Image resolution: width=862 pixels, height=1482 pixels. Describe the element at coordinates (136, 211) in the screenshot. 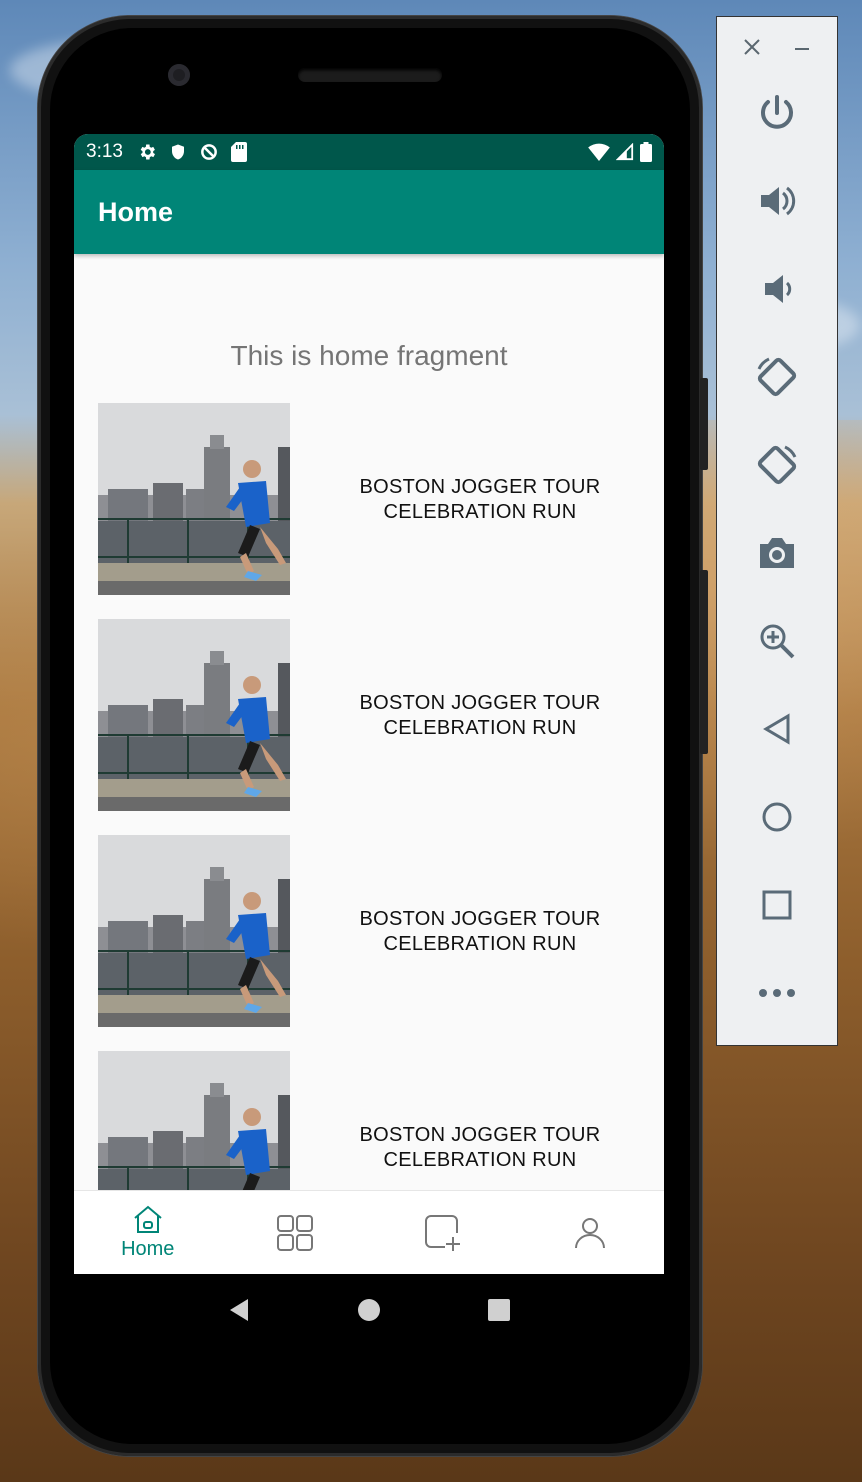

I see `app-bar-title: Home` at that location.